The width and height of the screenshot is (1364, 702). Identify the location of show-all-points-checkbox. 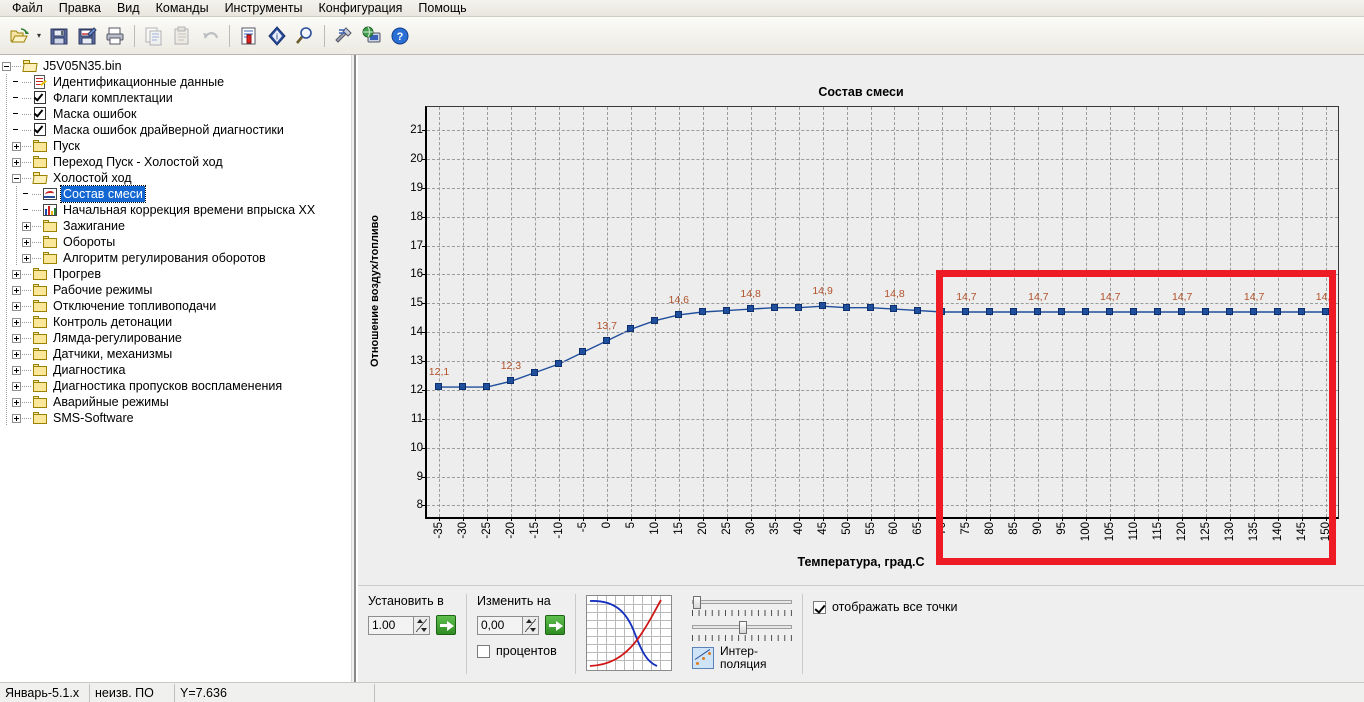
(819, 607).